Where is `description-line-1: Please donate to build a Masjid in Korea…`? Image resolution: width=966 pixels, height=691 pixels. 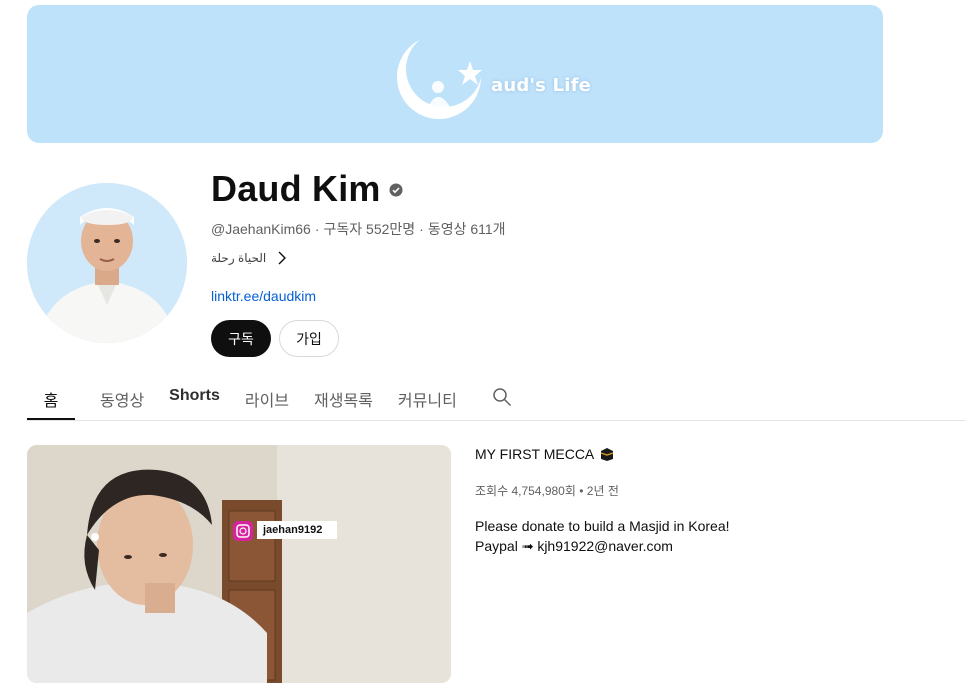
description-line-1: Please donate to build a Masjid in Korea… is located at coordinates (602, 526).